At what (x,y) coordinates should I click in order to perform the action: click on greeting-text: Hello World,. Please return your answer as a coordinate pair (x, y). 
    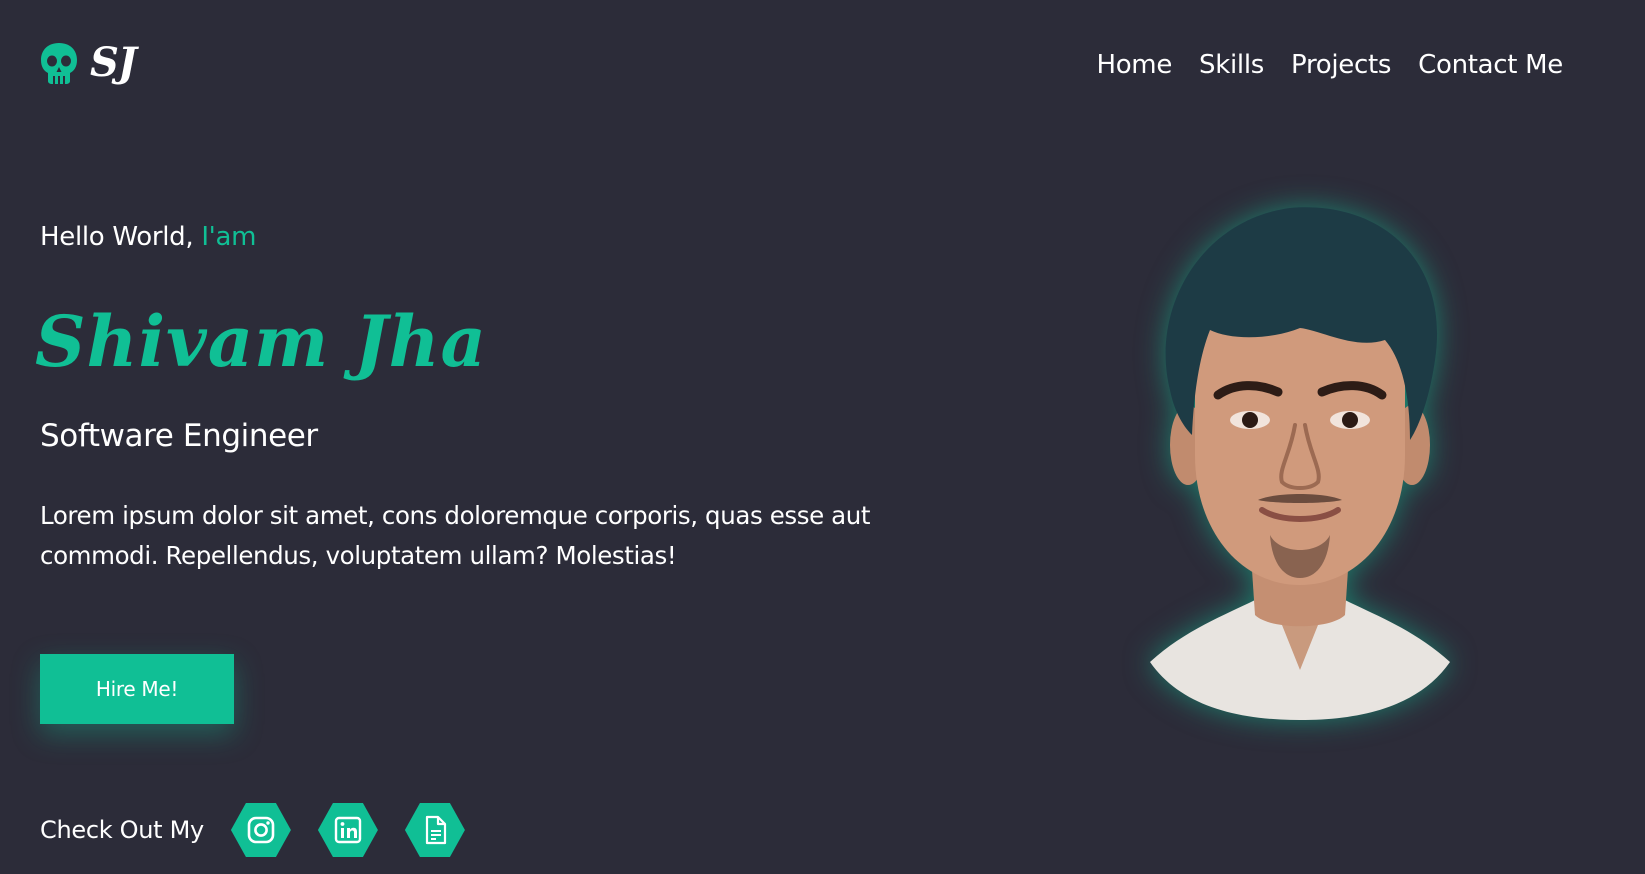
    Looking at the image, I should click on (121, 237).